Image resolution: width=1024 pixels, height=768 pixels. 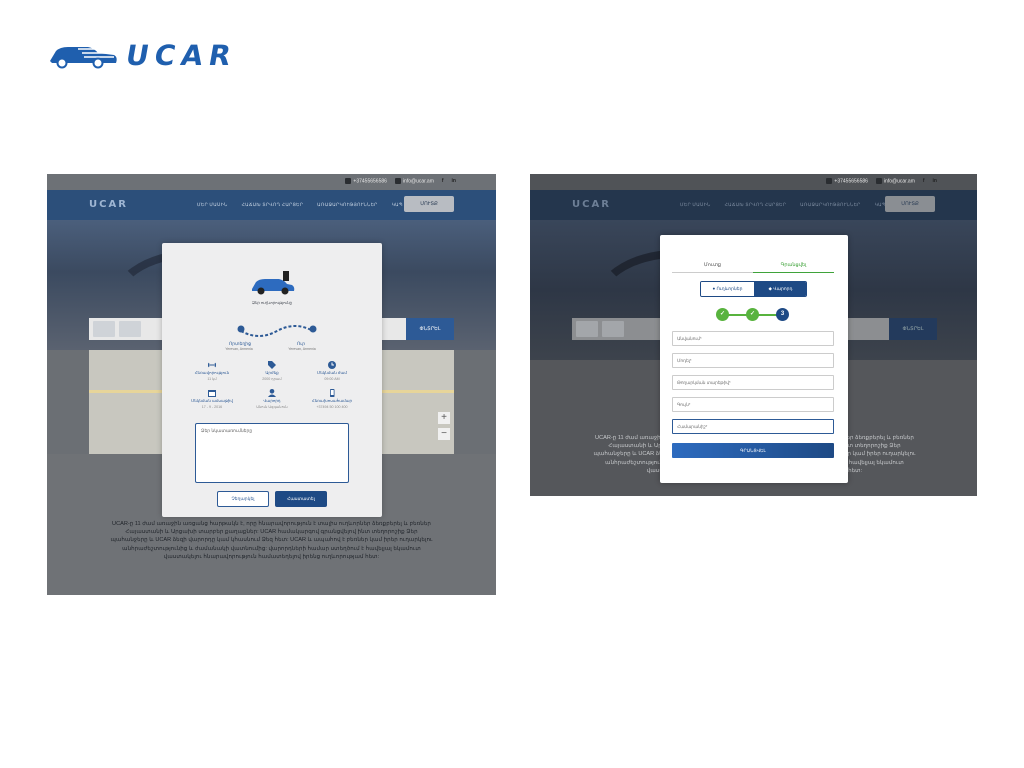 I want to click on role-passenger-label: Ուղևորներ, so click(x=729, y=288).